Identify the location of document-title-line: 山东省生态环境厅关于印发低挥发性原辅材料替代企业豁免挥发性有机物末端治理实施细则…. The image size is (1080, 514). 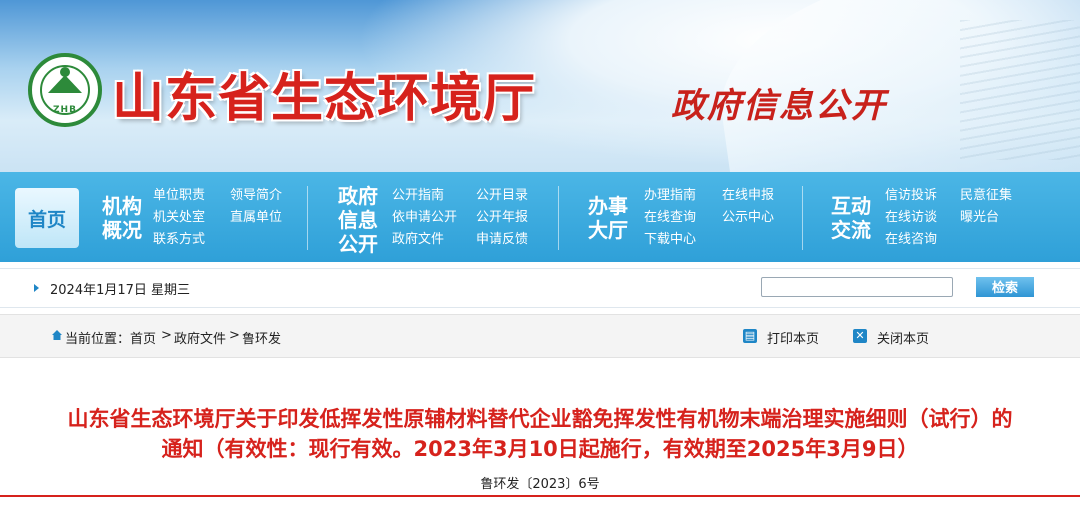
(540, 419).